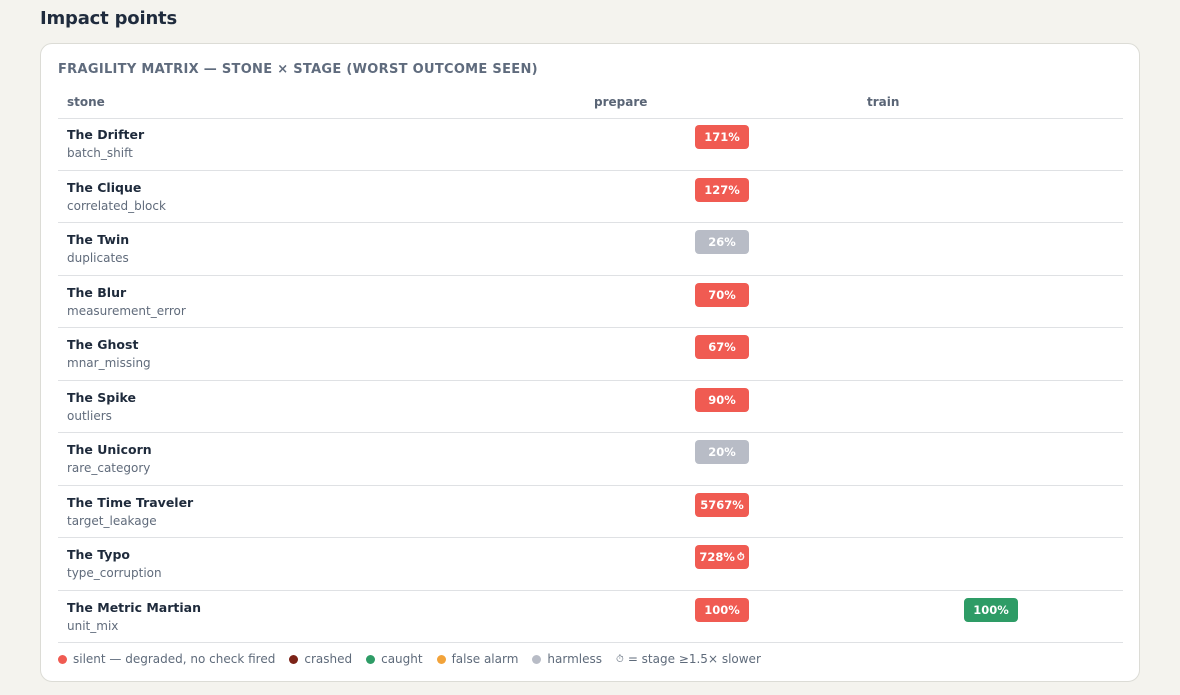  I want to click on legend-label: false alarm, so click(485, 659).